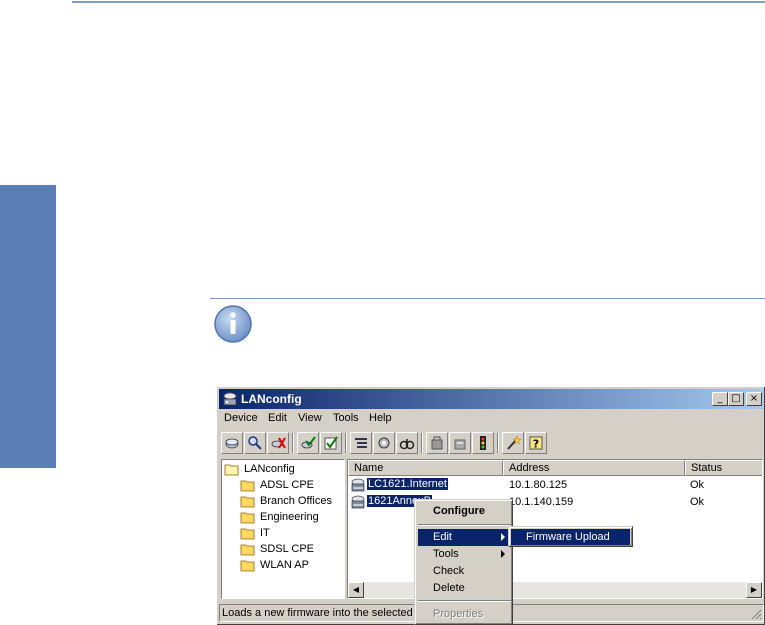 The image size is (765, 625). I want to click on search-device-icon, so click(255, 443).